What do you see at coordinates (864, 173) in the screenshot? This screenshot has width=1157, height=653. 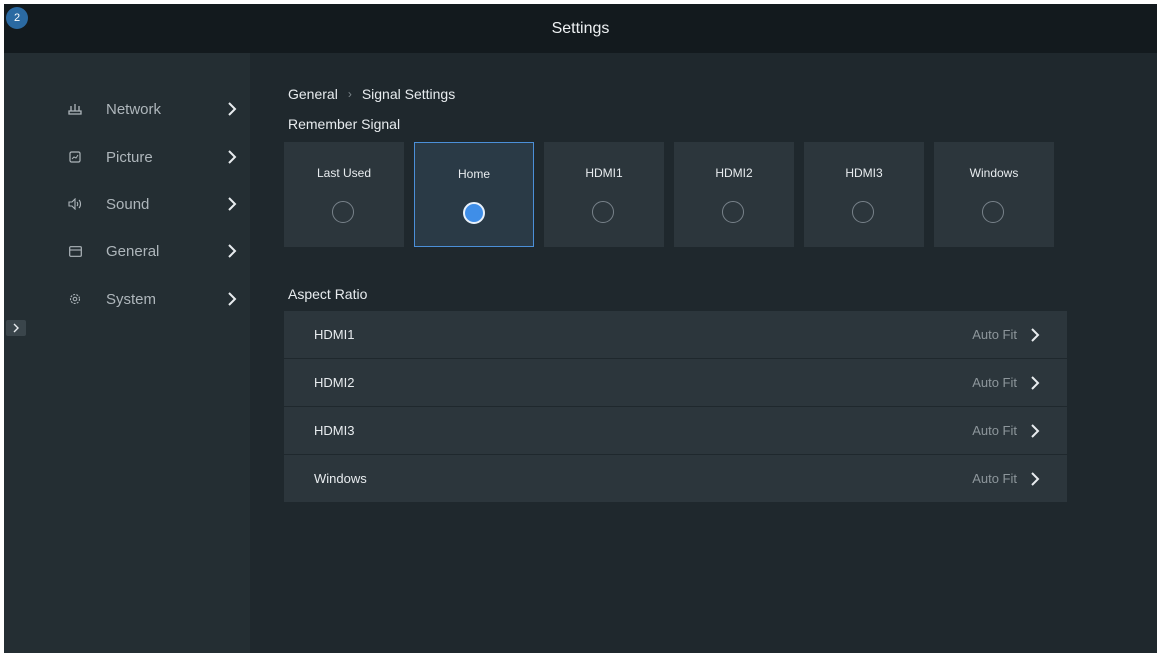 I see `option-label: HDMI3` at bounding box center [864, 173].